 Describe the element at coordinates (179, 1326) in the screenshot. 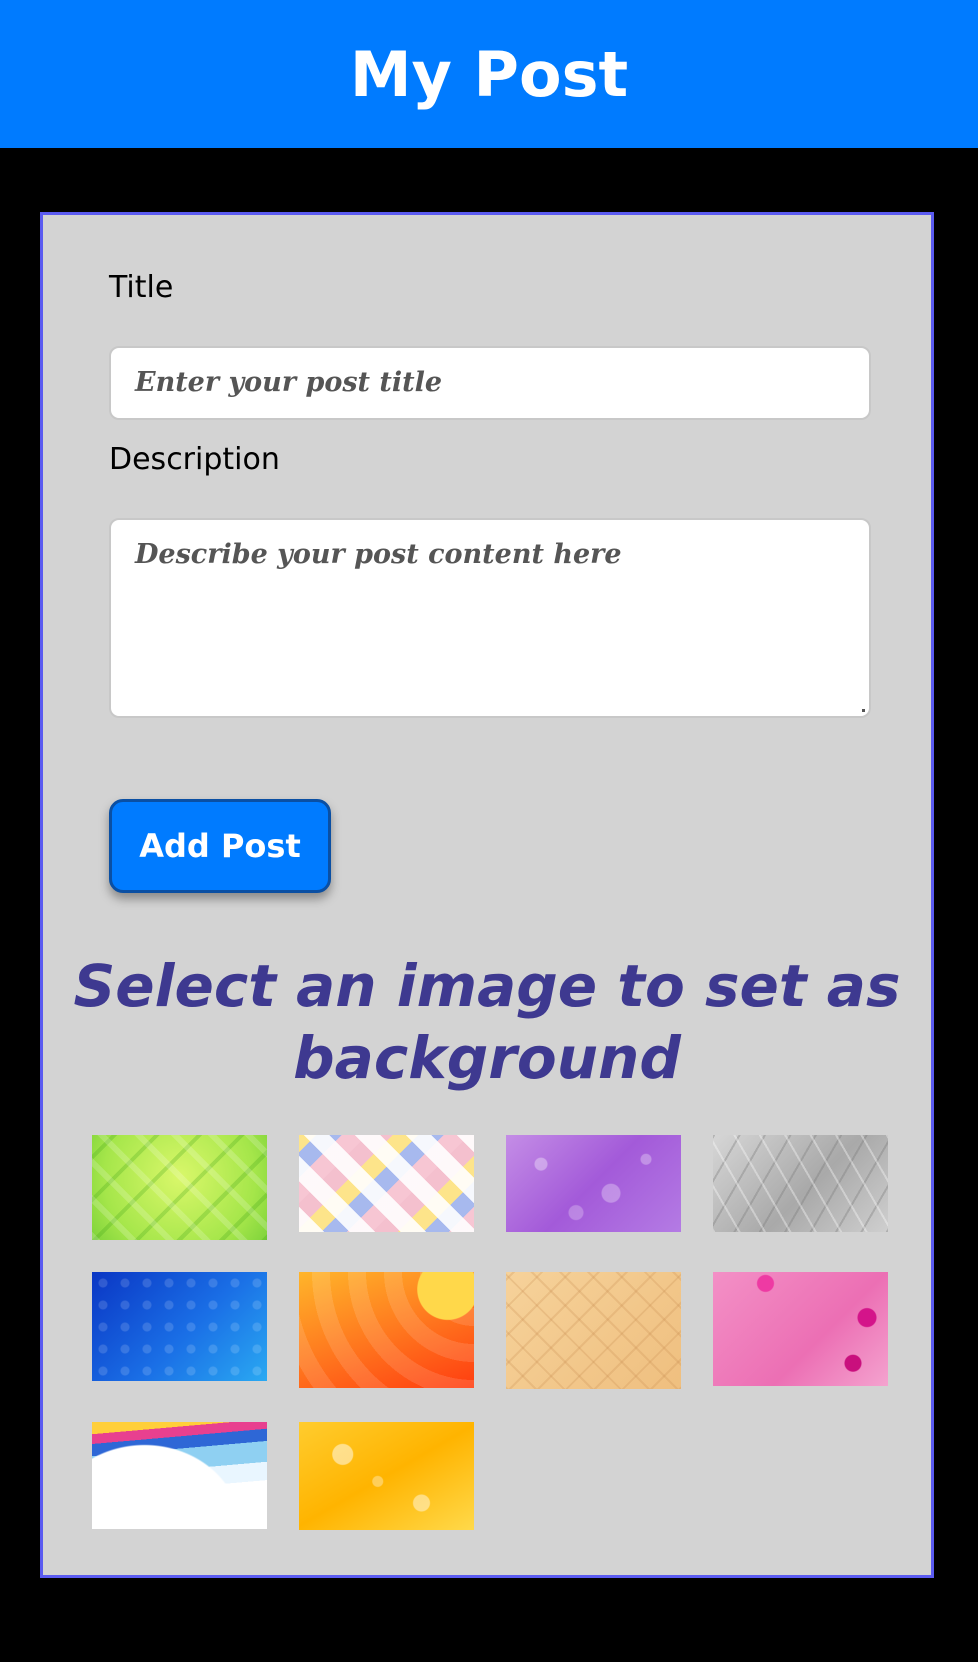

I see `background-thumbnail-blue` at that location.